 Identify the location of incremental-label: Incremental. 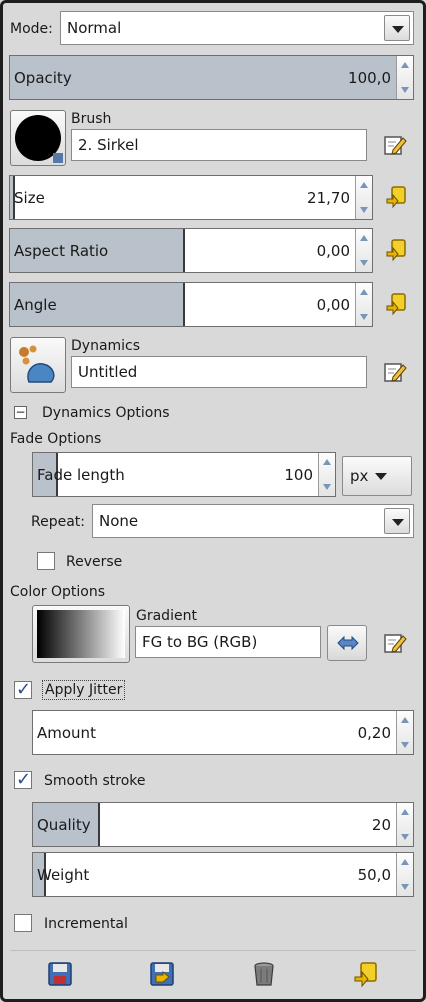
(86, 924).